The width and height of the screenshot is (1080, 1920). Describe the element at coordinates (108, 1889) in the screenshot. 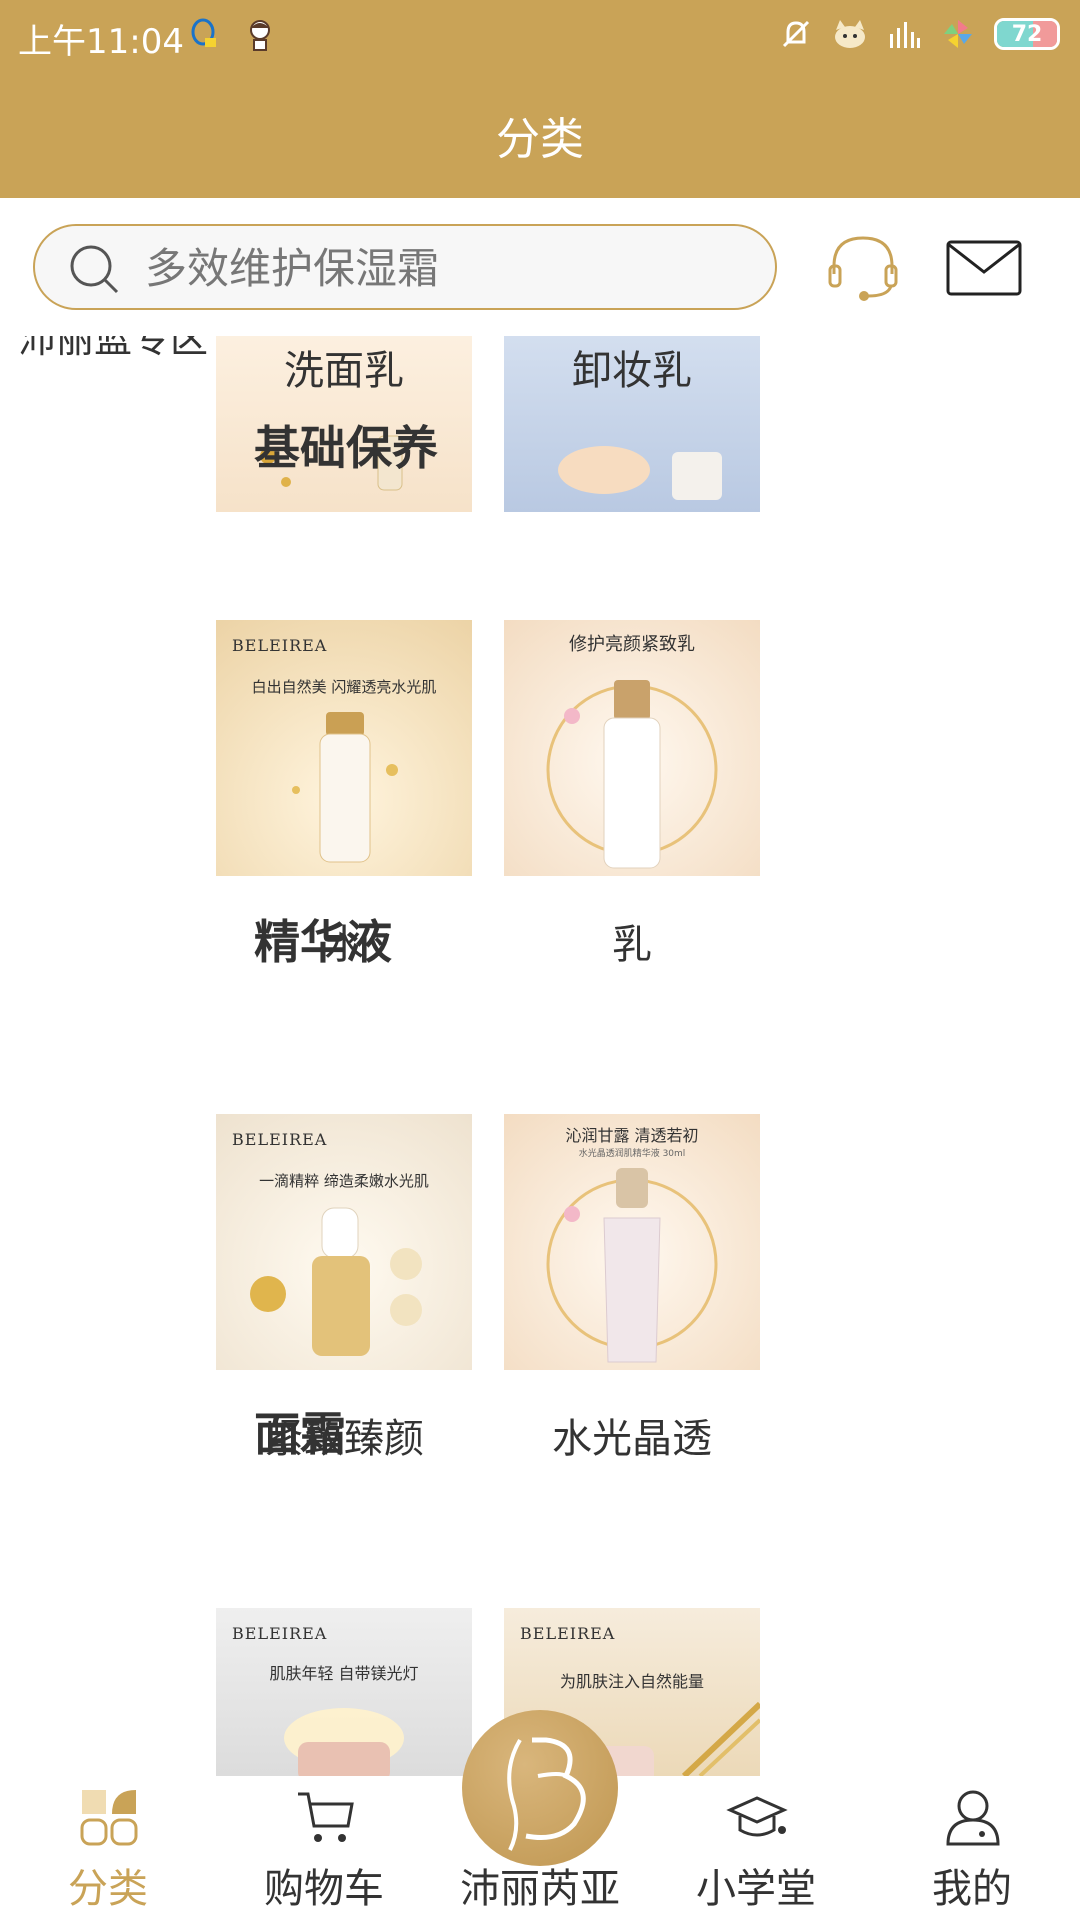

I see `nav-label: 分类` at that location.